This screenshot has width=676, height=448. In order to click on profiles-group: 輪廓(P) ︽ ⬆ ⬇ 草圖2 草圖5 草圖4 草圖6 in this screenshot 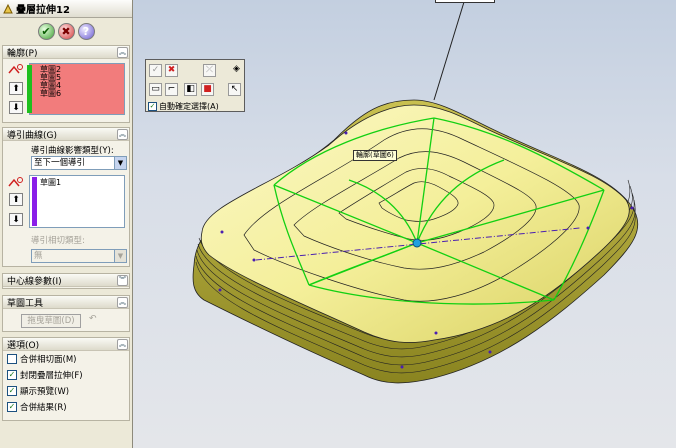, I will do `click(66, 84)`.